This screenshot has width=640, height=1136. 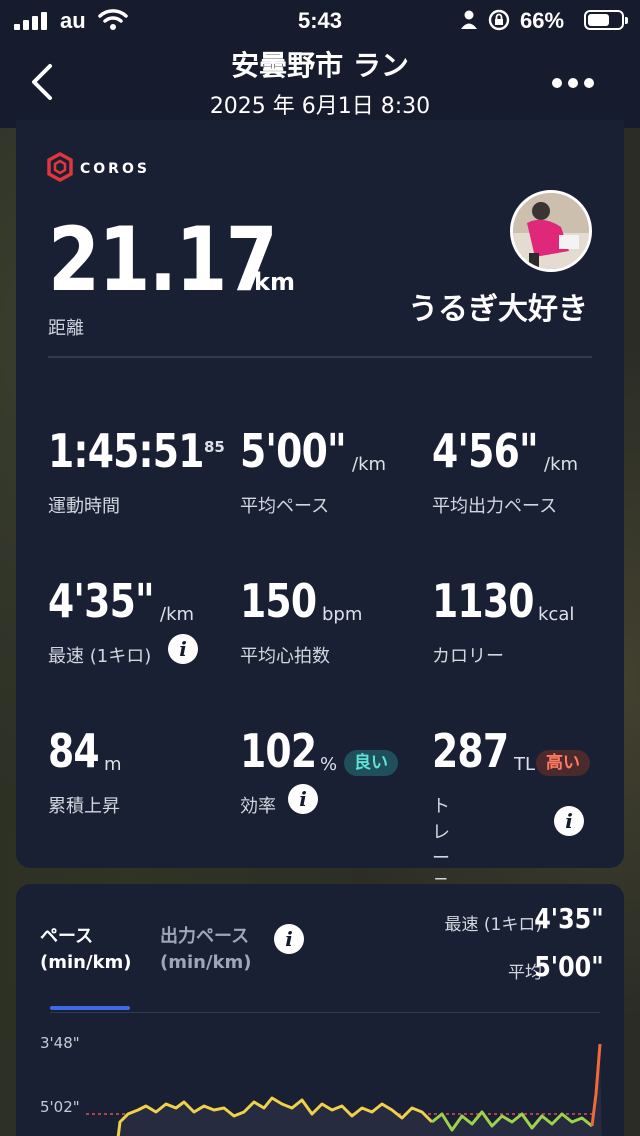 What do you see at coordinates (214, 447) in the screenshot?
I see `metric-sup: 85` at bounding box center [214, 447].